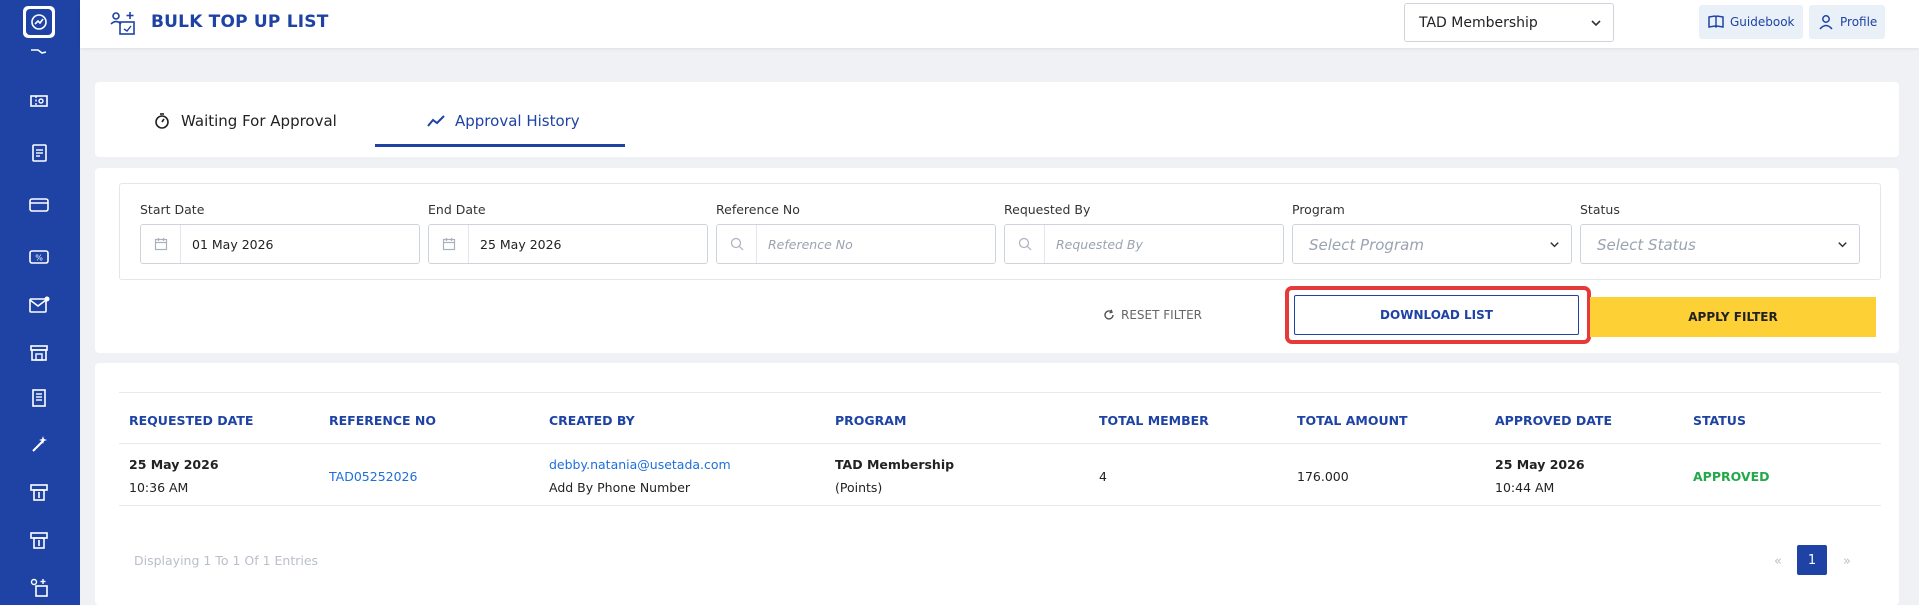 This screenshot has height=605, width=1919. Describe the element at coordinates (39, 55) in the screenshot. I see `hand-icon` at that location.